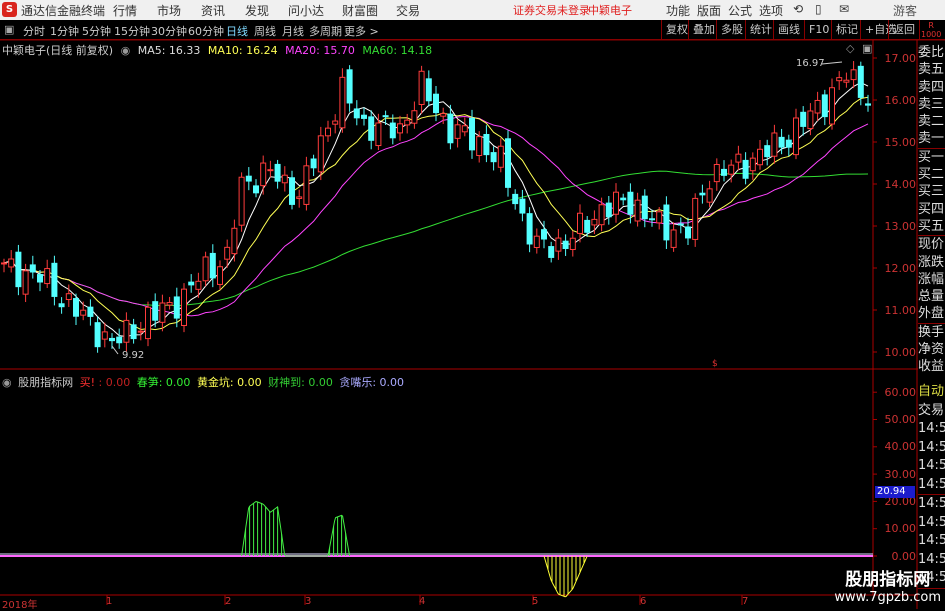 This screenshot has width=945, height=611. I want to click on high-price-label: 16.97, so click(810, 63).